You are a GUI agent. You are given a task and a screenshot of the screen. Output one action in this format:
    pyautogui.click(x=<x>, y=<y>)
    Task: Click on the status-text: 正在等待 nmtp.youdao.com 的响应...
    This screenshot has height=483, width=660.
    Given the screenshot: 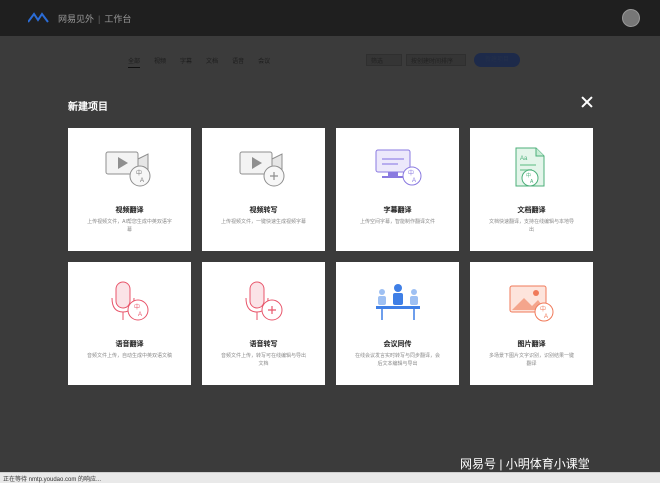 What is the action you would take?
    pyautogui.click(x=52, y=480)
    